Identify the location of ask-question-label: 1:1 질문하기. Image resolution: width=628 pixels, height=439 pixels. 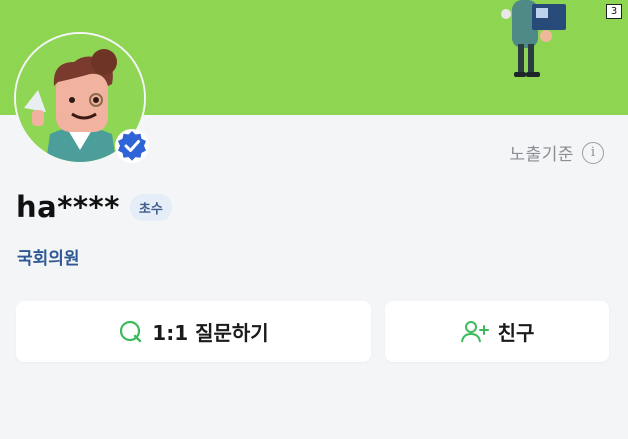
(210, 333).